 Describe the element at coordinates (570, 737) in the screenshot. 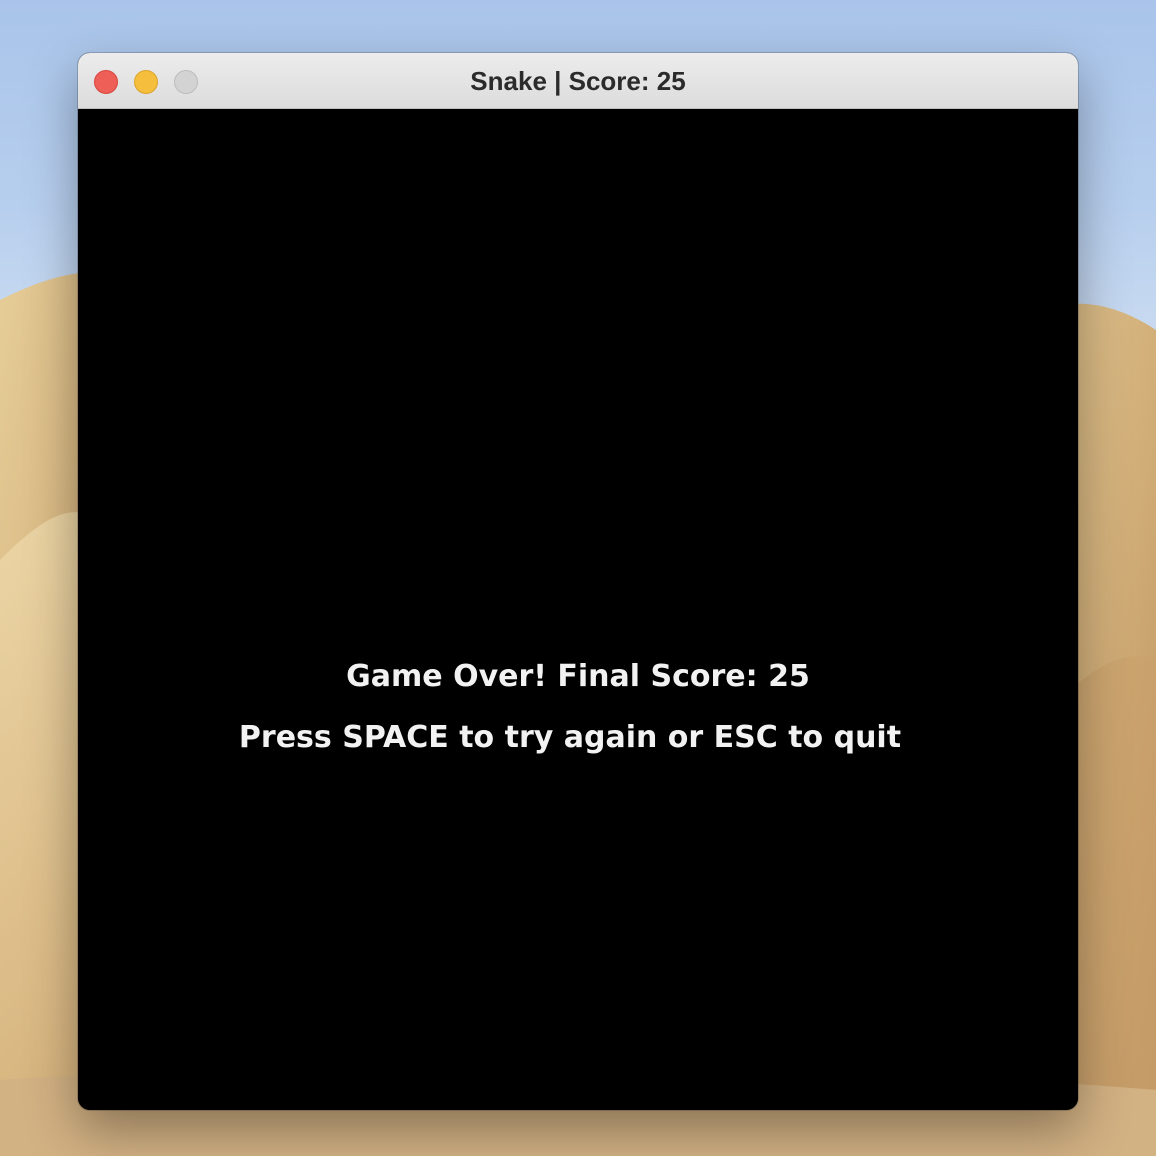

I see `restart-instructions: Press SPACE to try again or ESC to quit` at that location.